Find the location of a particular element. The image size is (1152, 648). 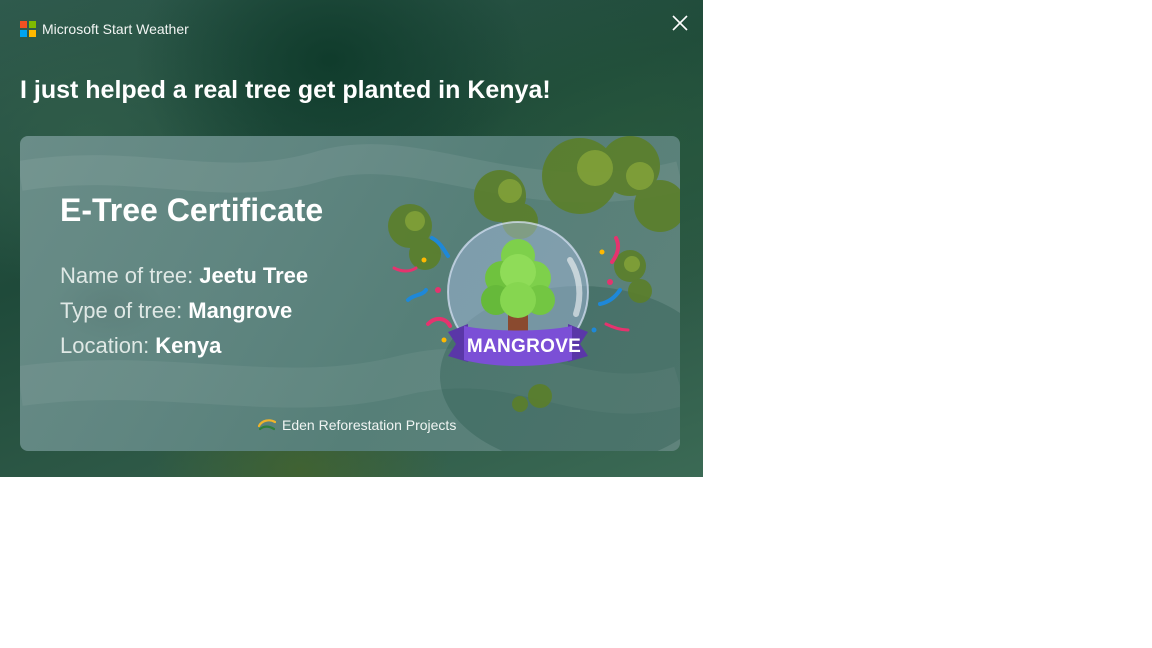

tree-name-value: Jeetu Tree is located at coordinates (254, 275).